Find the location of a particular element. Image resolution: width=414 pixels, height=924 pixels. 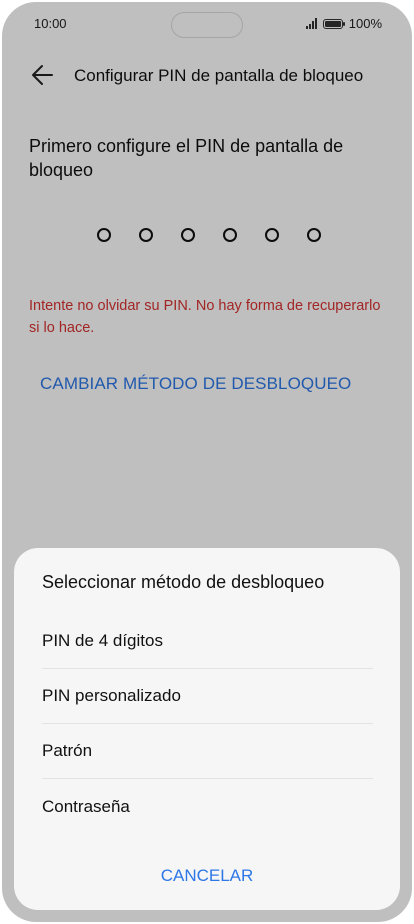

sheet-title: Seleccionar método de desbloqueo is located at coordinates (183, 582).